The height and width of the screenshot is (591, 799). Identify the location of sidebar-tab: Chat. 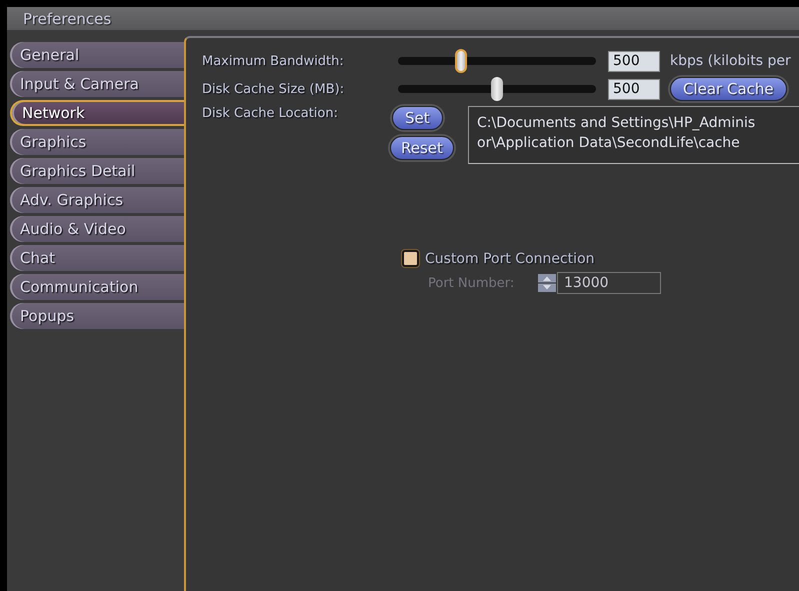
(97, 258).